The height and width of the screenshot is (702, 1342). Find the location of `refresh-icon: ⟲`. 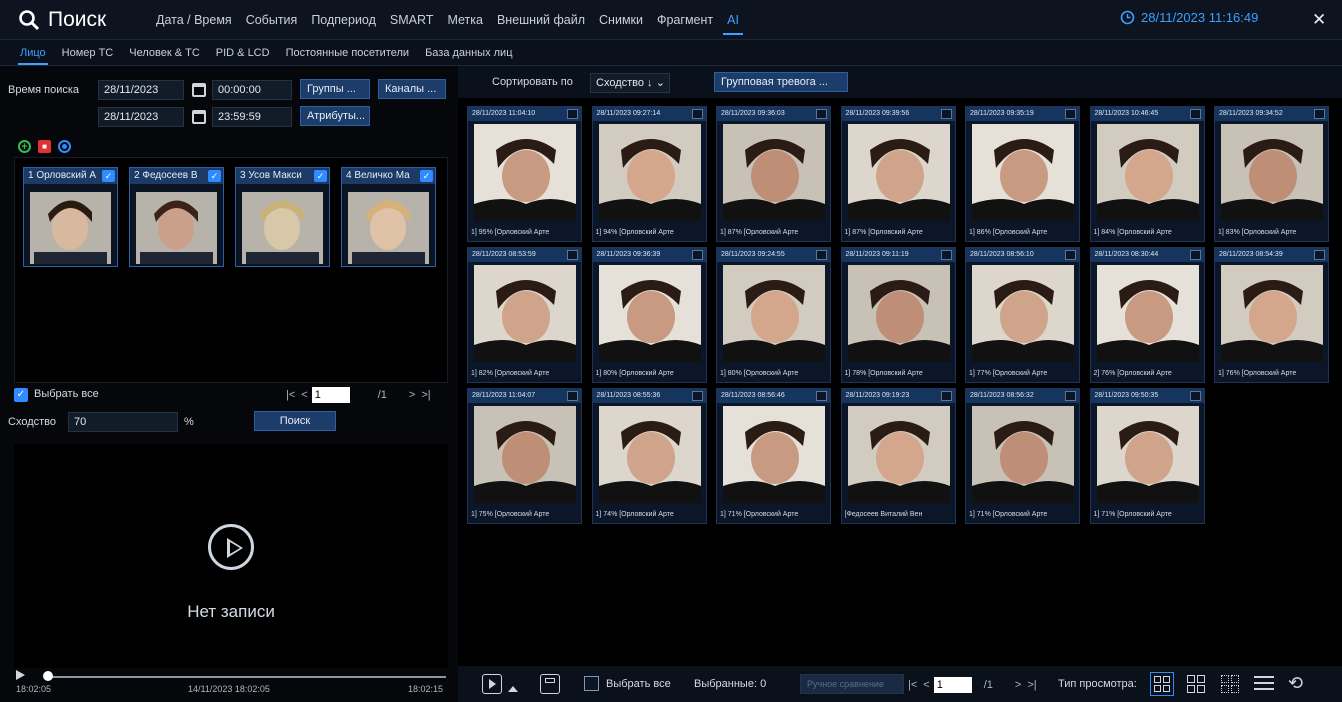

refresh-icon: ⟲ is located at coordinates (1299, 683).